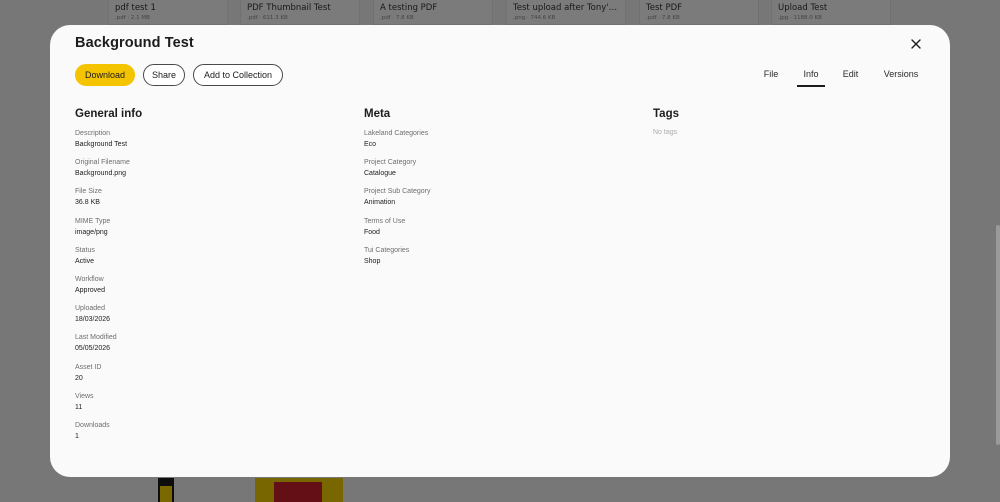 The width and height of the screenshot is (1000, 502). I want to click on field-value: 1, so click(77, 436).